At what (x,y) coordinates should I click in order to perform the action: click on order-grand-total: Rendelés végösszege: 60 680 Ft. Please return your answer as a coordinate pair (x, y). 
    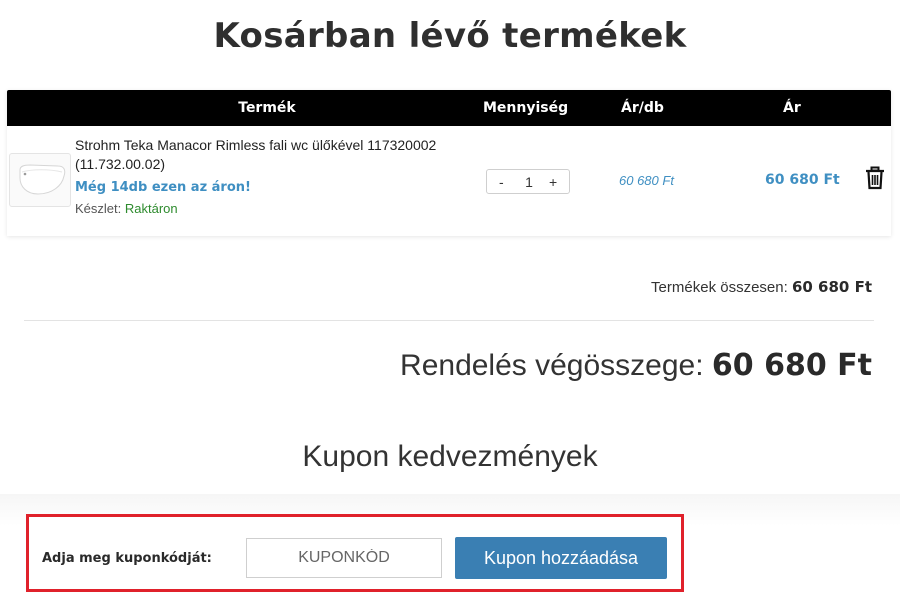
    Looking at the image, I should click on (636, 365).